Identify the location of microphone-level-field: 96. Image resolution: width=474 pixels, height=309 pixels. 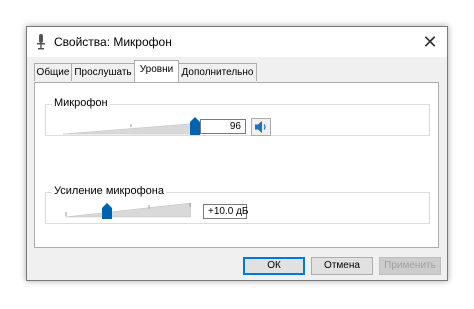
(223, 126).